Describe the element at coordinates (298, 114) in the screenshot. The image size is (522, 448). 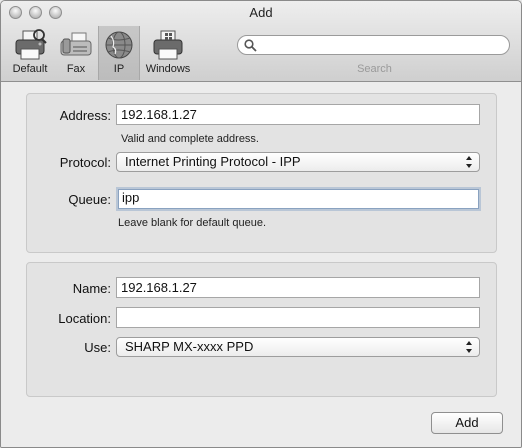
I see `address-field: 192.168.1.27` at that location.